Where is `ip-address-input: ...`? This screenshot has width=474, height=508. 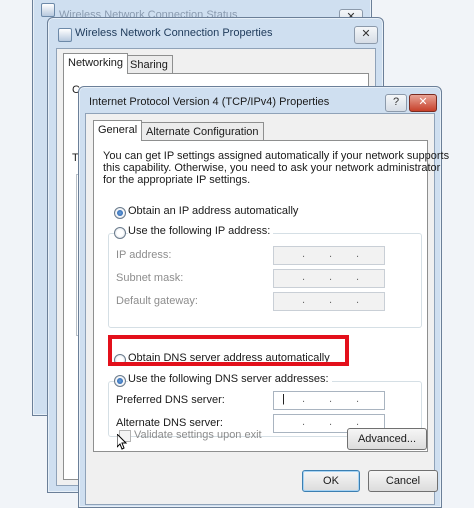
ip-address-input: ... is located at coordinates (329, 255).